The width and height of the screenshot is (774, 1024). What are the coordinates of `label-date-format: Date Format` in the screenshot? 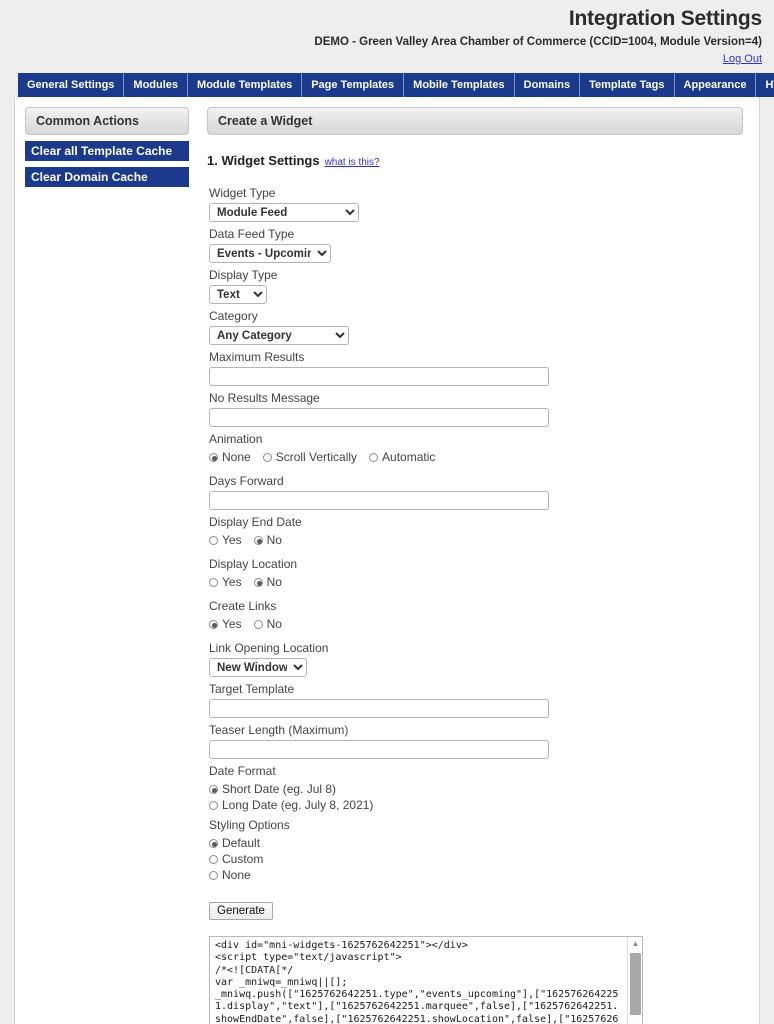 It's located at (242, 771).